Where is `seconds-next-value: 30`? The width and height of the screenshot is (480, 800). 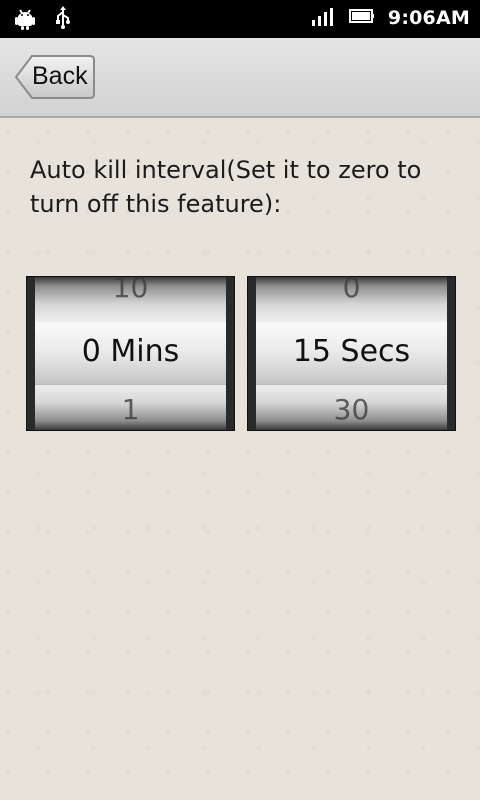
seconds-next-value: 30 is located at coordinates (351, 409).